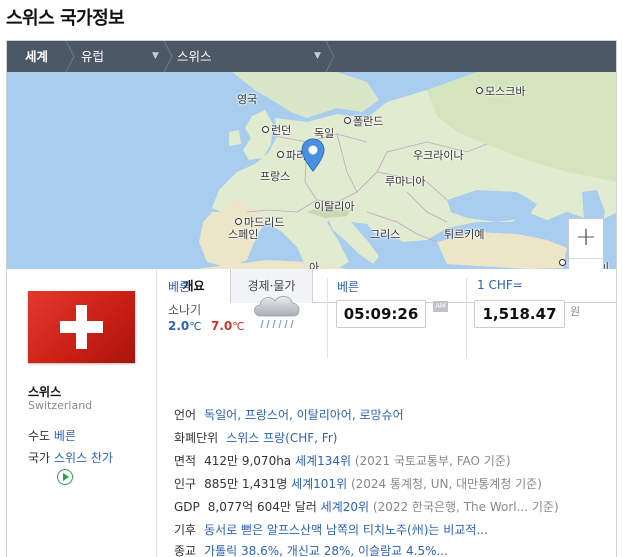  I want to click on clock-city: 베른, so click(348, 287).